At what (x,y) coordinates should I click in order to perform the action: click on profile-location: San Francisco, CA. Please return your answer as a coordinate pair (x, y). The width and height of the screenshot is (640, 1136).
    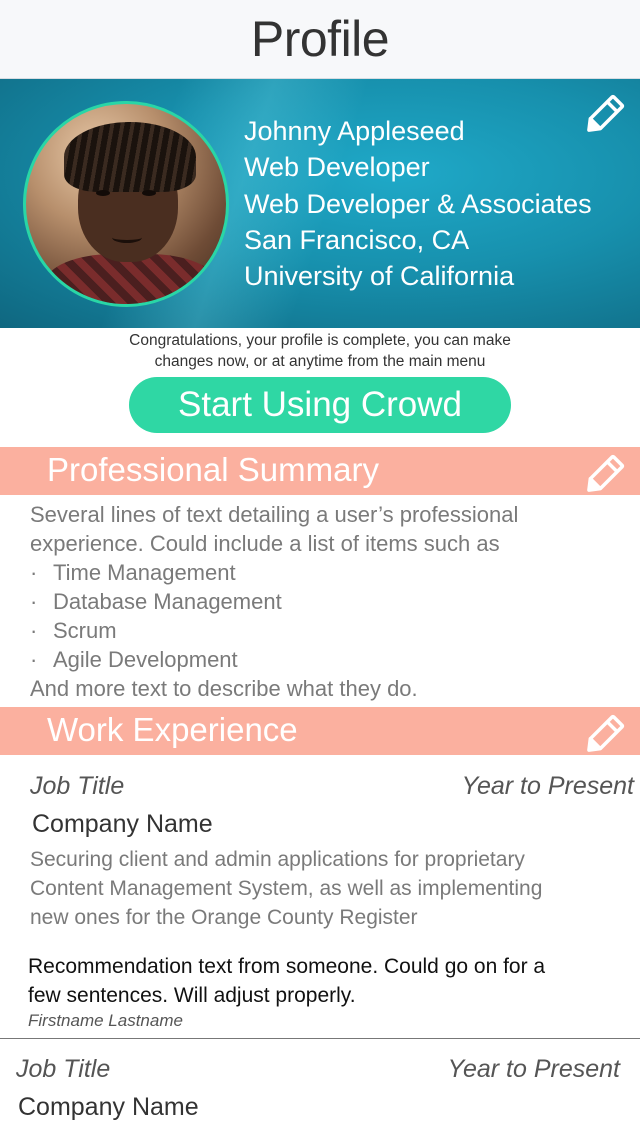
    Looking at the image, I should click on (357, 239).